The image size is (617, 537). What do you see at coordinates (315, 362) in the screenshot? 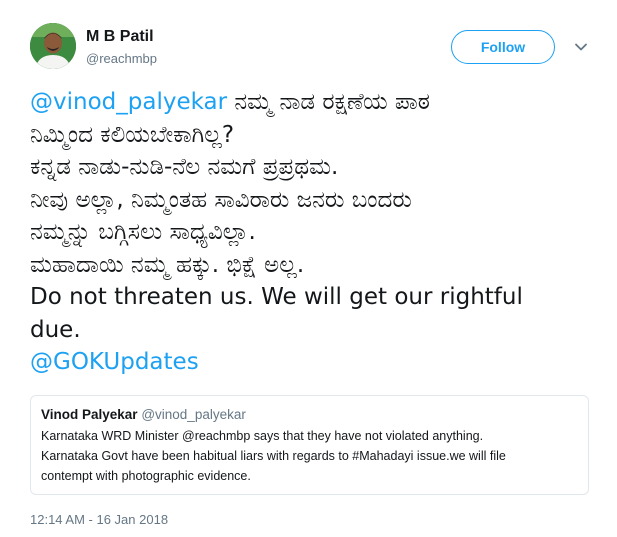
I see `mention-link: @GOKUpdates` at bounding box center [315, 362].